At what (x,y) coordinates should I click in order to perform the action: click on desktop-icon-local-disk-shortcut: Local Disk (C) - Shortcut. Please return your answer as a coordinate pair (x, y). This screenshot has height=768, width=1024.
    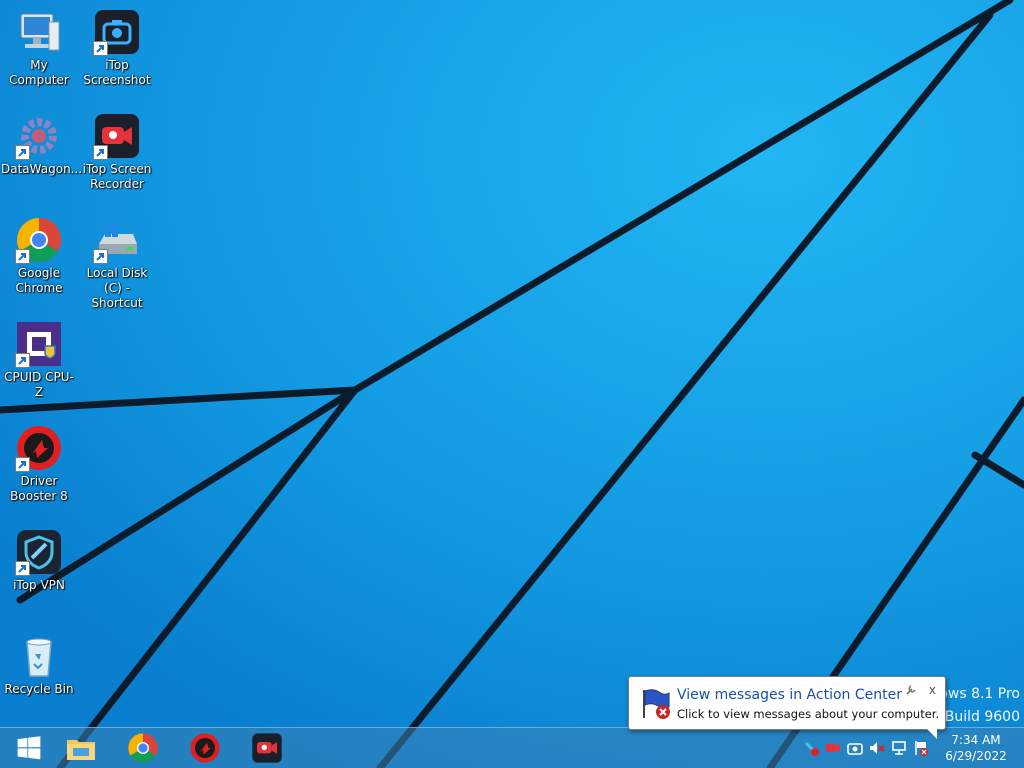
    Looking at the image, I should click on (117, 260).